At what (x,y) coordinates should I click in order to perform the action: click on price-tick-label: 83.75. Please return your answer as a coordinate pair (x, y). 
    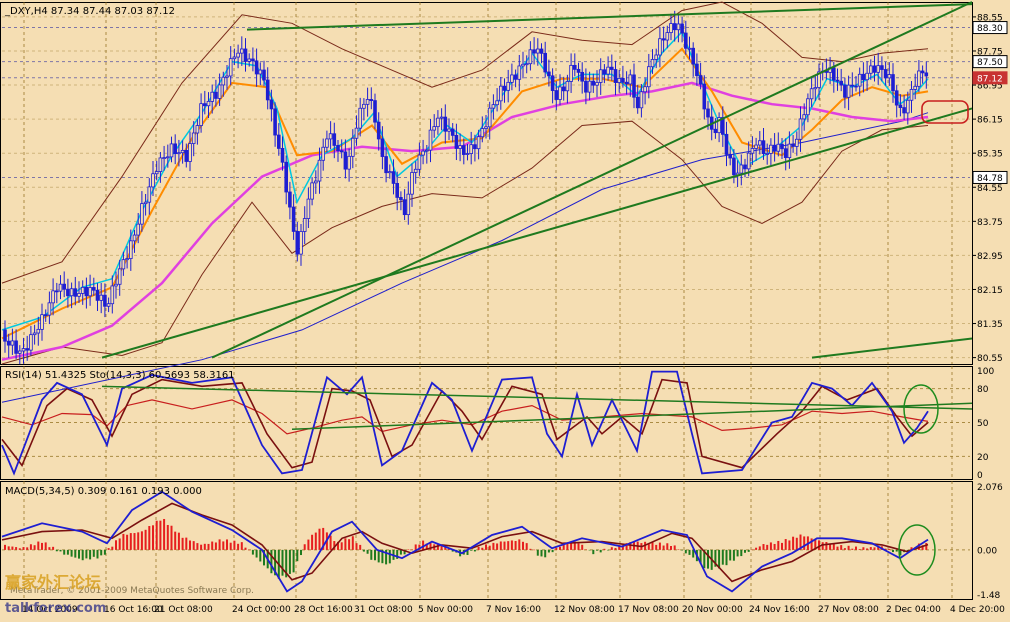
    Looking at the image, I should click on (990, 223).